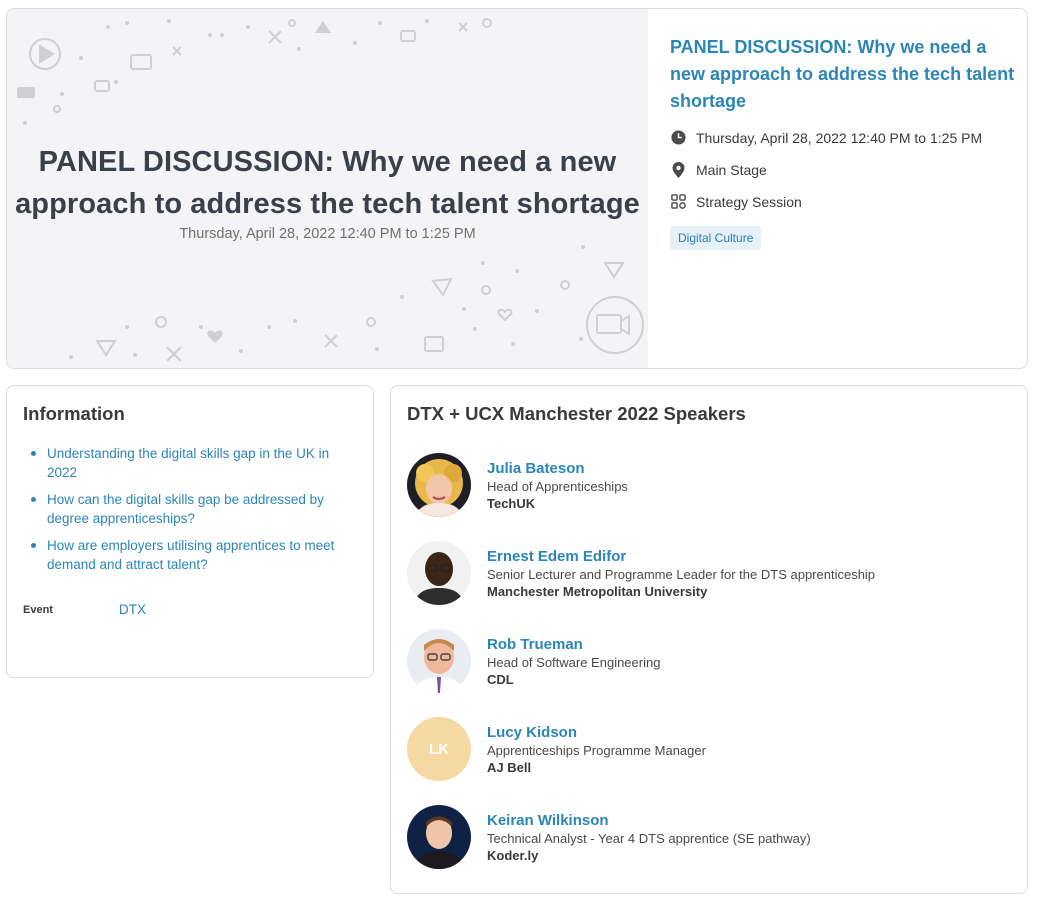 The height and width of the screenshot is (915, 1045). Describe the element at coordinates (574, 662) in the screenshot. I see `speaker-role: Head of Software Engineering` at that location.